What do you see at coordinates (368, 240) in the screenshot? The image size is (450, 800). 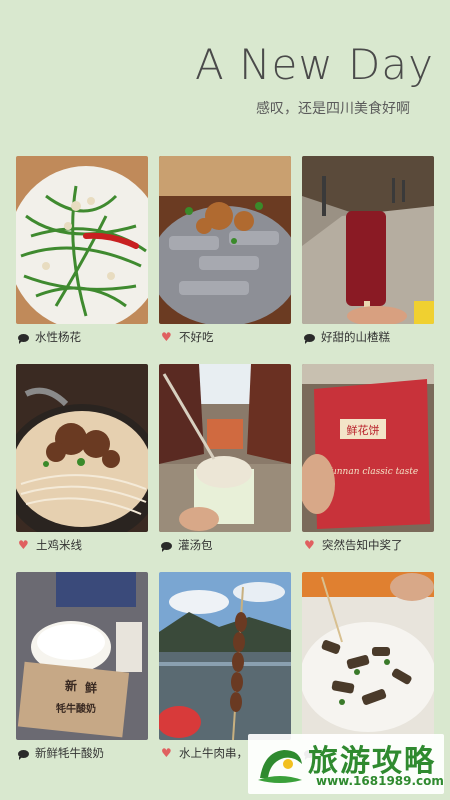 I see `photo-hawthorn-cake` at bounding box center [368, 240].